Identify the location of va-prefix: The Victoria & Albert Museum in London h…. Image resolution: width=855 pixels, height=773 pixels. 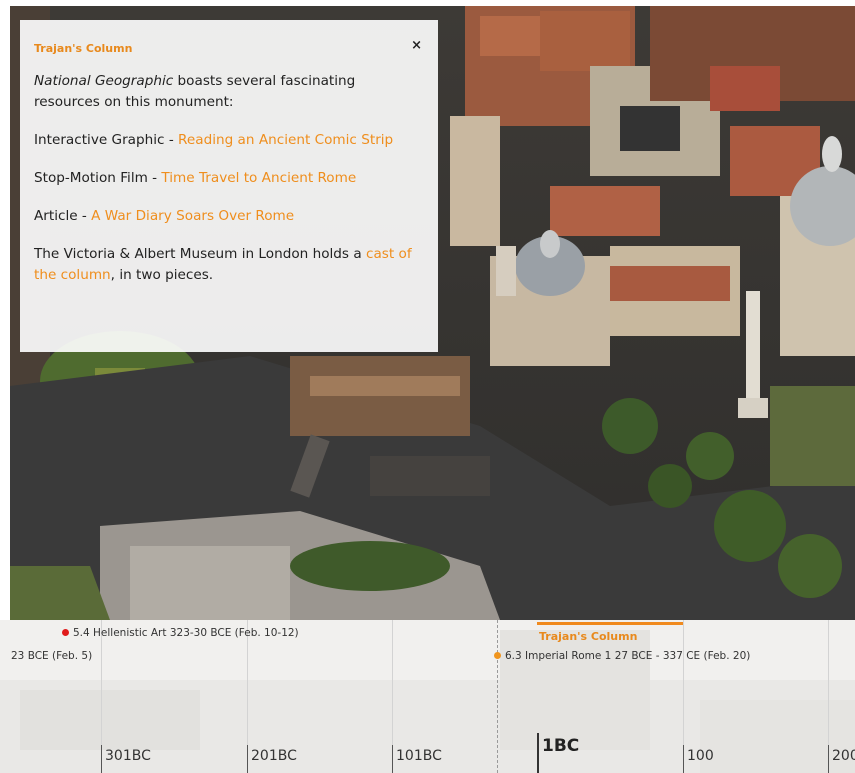
(200, 254).